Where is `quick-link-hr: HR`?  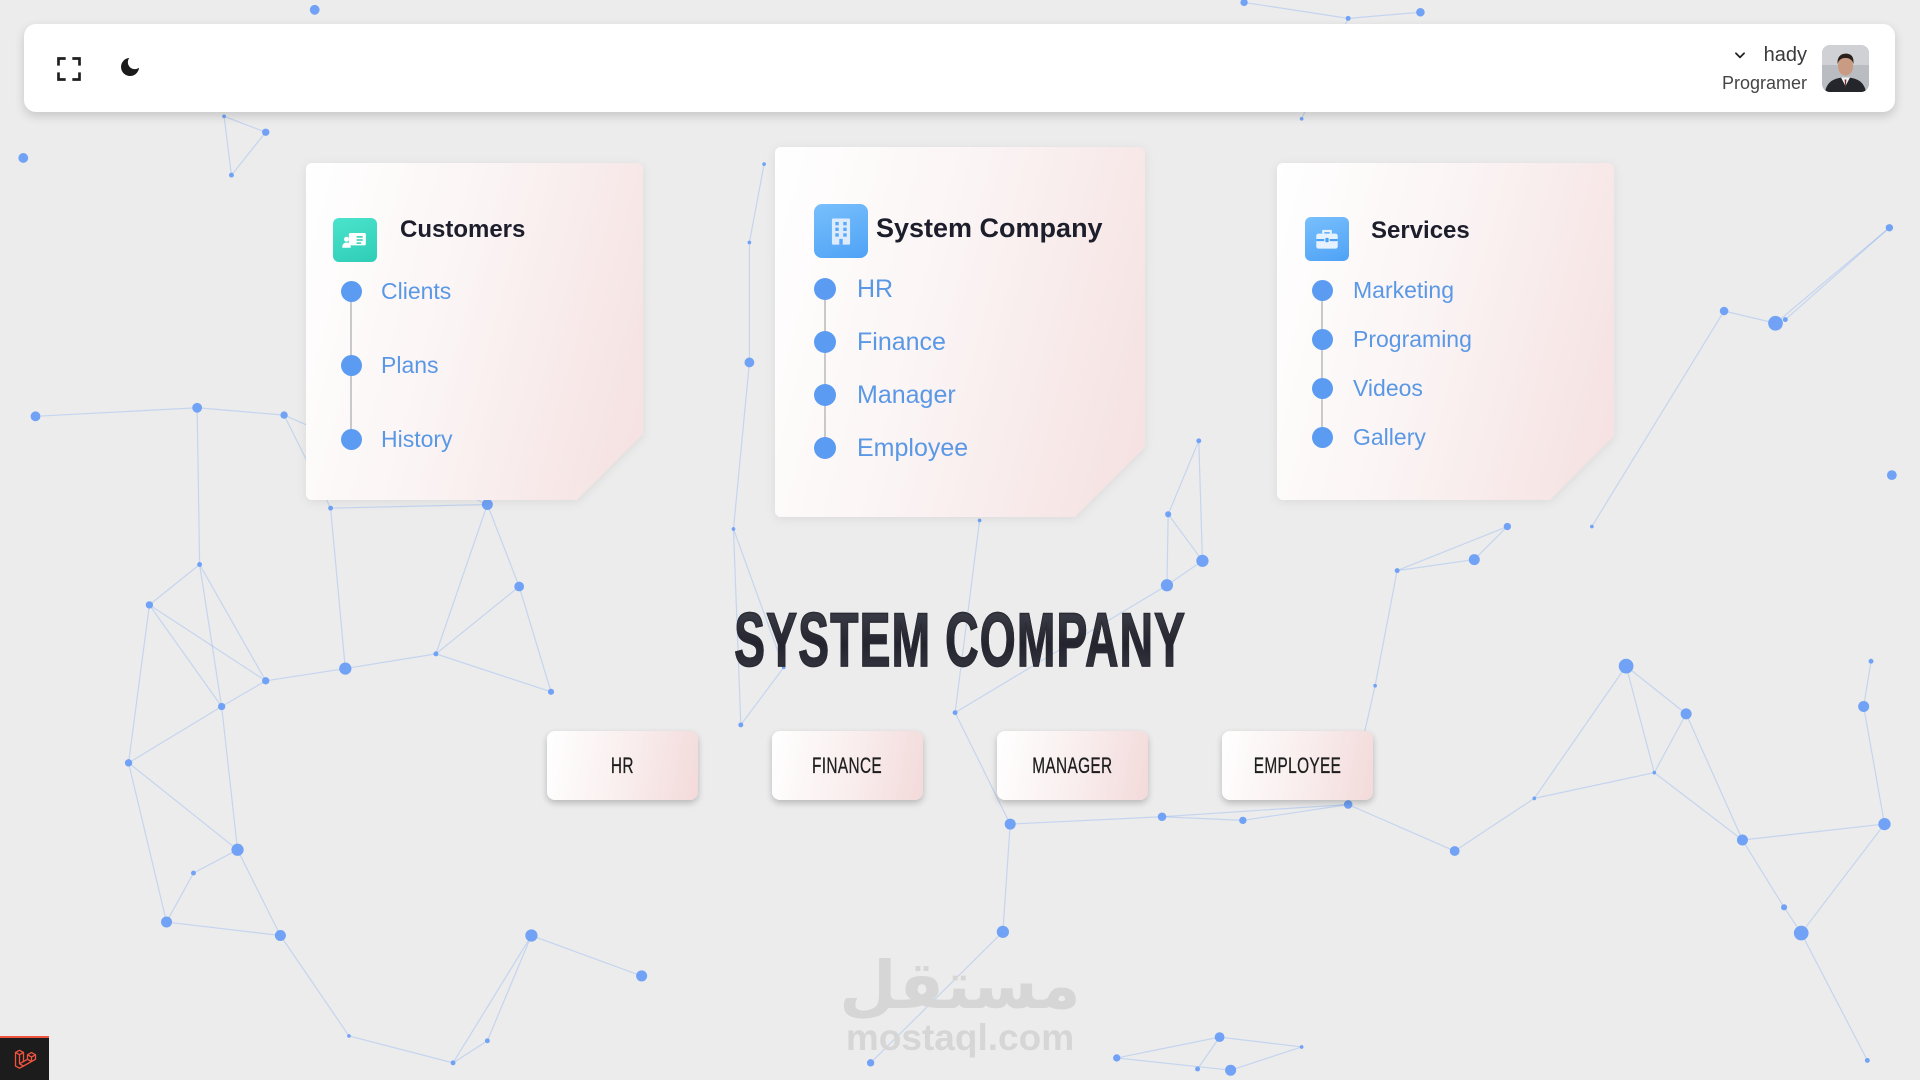
quick-link-hr: HR is located at coordinates (622, 765).